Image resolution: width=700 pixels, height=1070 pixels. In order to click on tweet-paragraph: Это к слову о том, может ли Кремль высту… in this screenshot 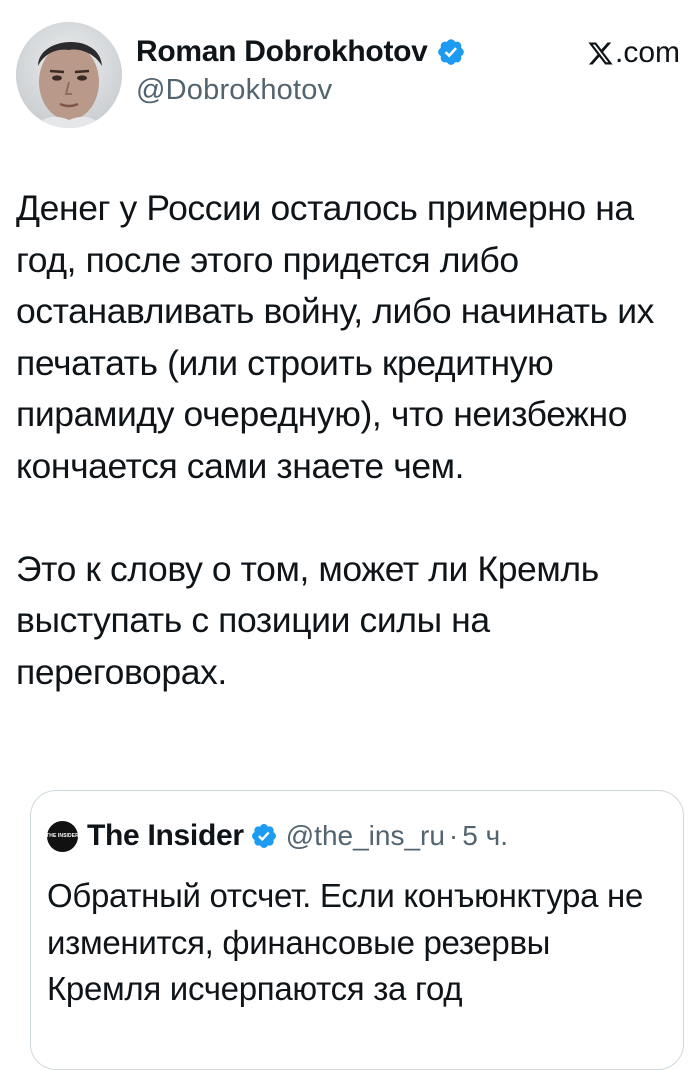, I will do `click(307, 620)`.